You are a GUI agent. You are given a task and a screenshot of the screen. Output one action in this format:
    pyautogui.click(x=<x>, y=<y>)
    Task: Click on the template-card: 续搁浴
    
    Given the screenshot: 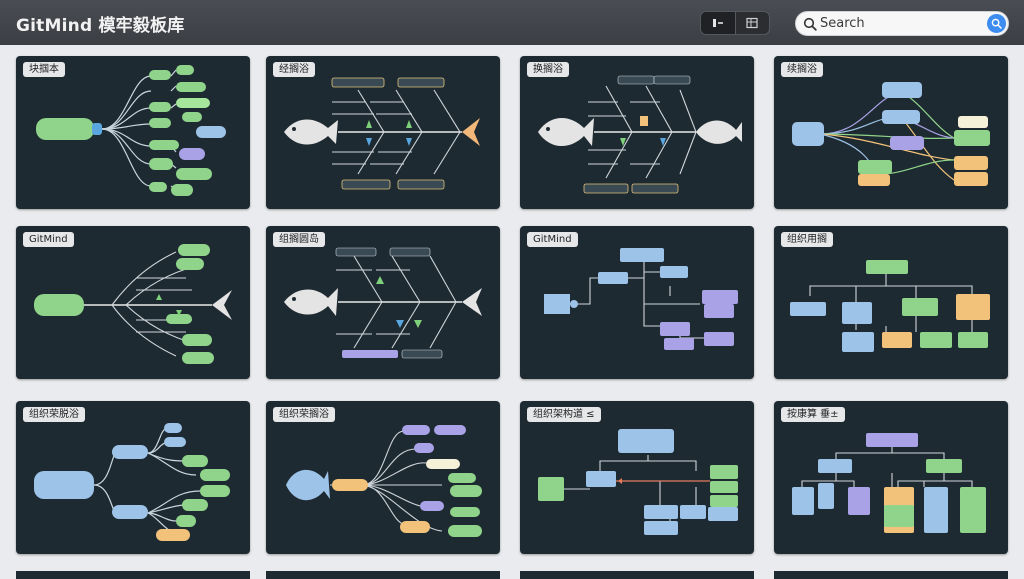 What is the action you would take?
    pyautogui.click(x=891, y=132)
    